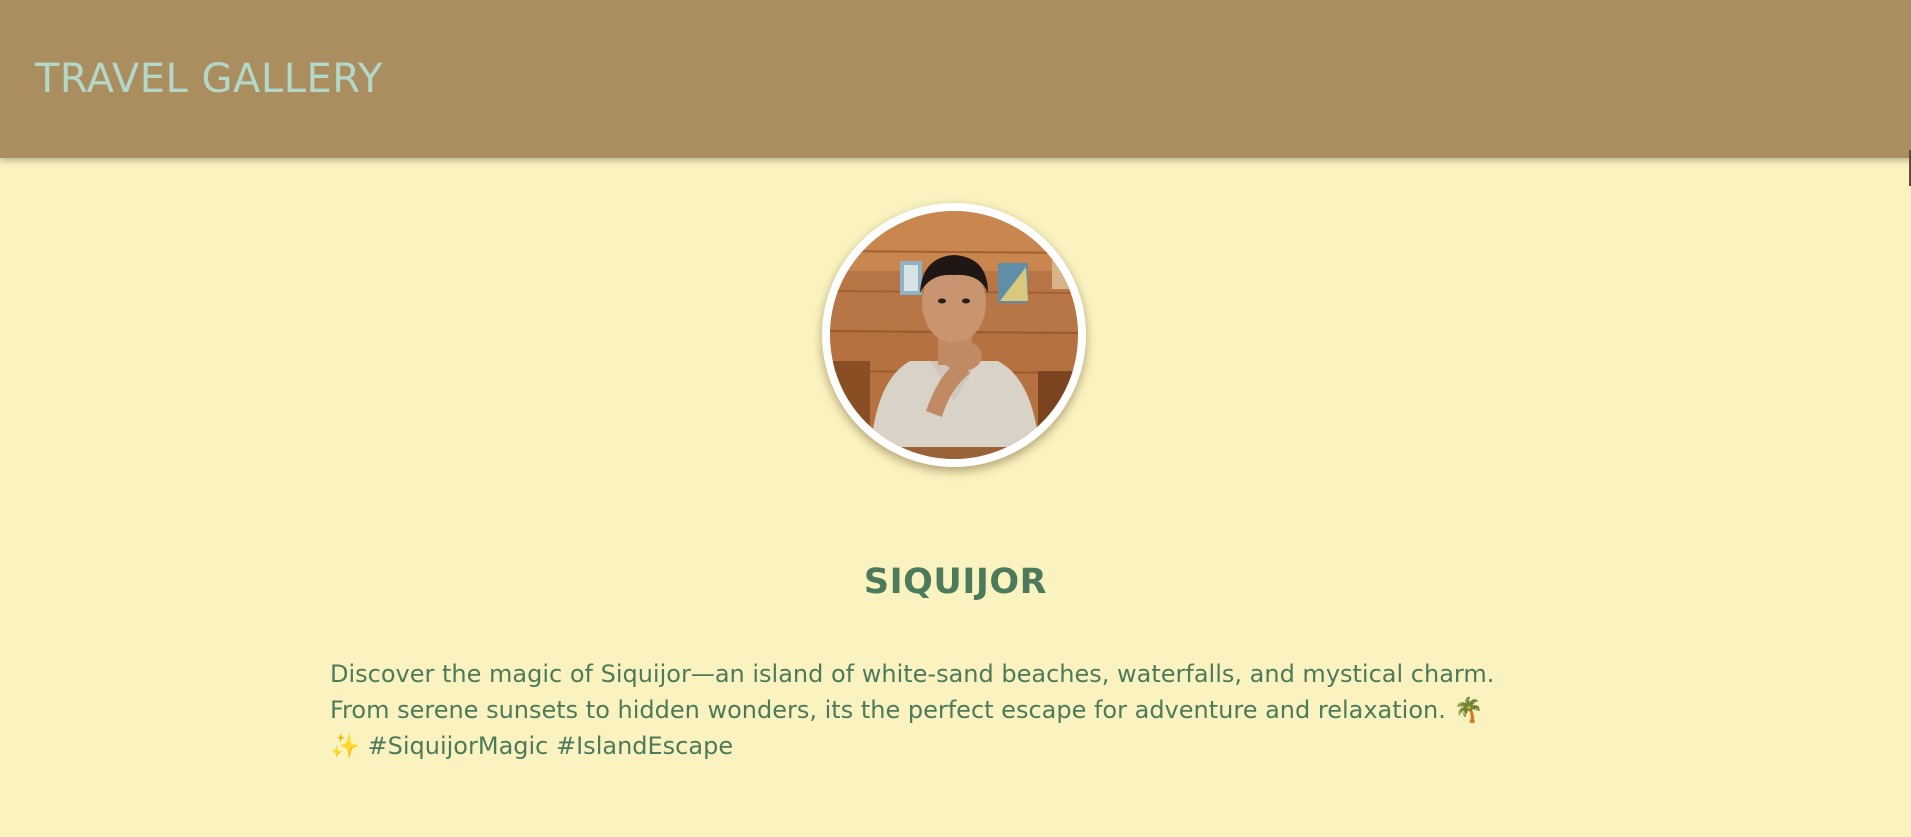 The width and height of the screenshot is (1911, 837). What do you see at coordinates (955, 582) in the screenshot?
I see `destination-title: SIQUIJOR` at bounding box center [955, 582].